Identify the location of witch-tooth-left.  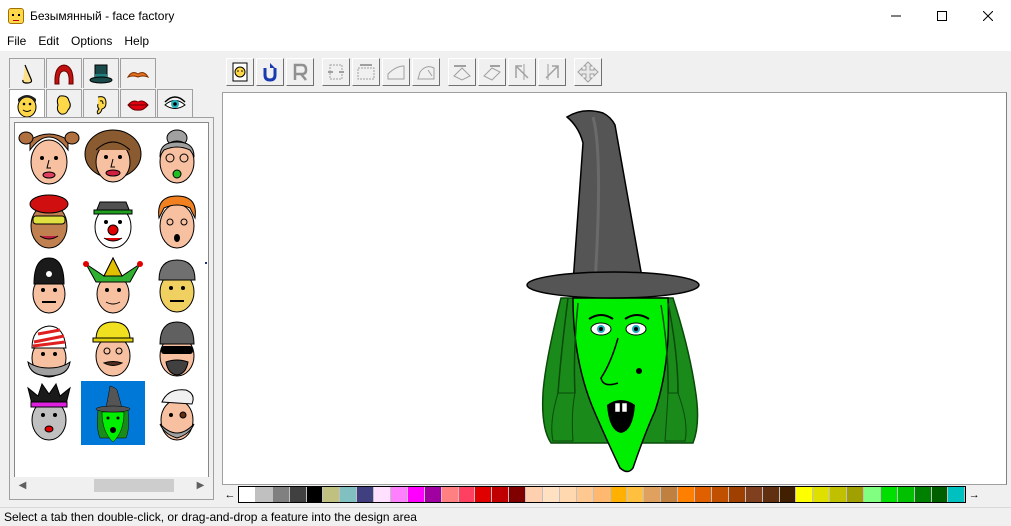
(617, 407).